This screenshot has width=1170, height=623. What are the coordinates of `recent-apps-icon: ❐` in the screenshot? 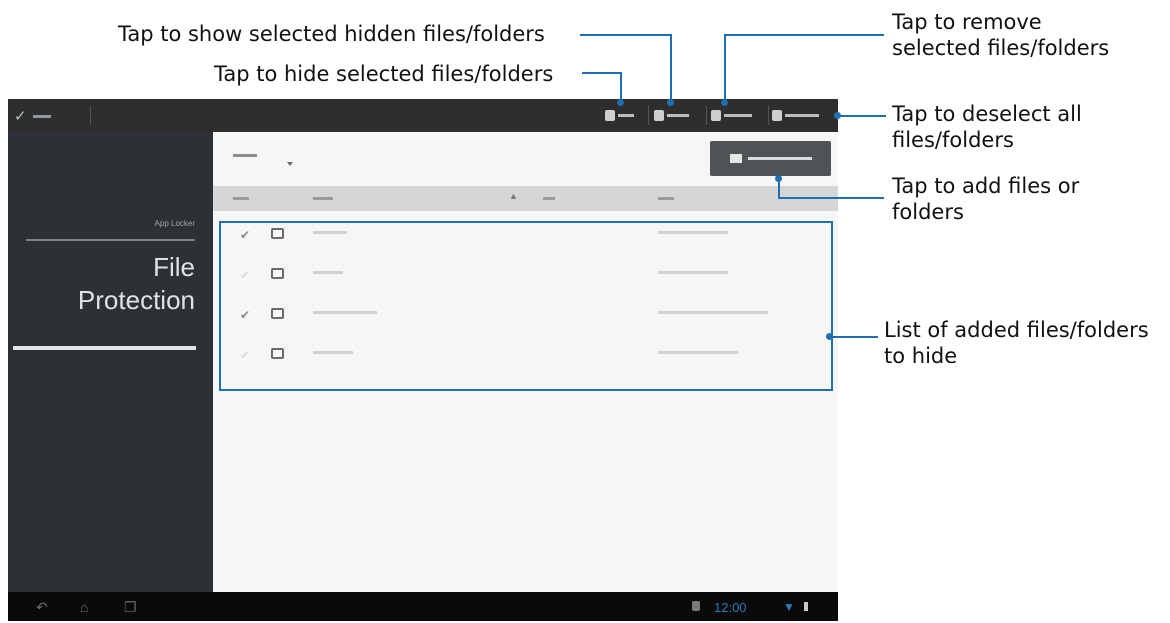 It's located at (130, 607).